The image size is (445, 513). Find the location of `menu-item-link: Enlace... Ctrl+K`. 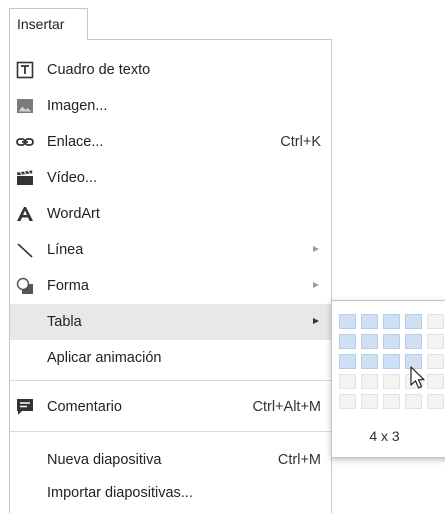

menu-item-link: Enlace... Ctrl+K is located at coordinates (170, 142).